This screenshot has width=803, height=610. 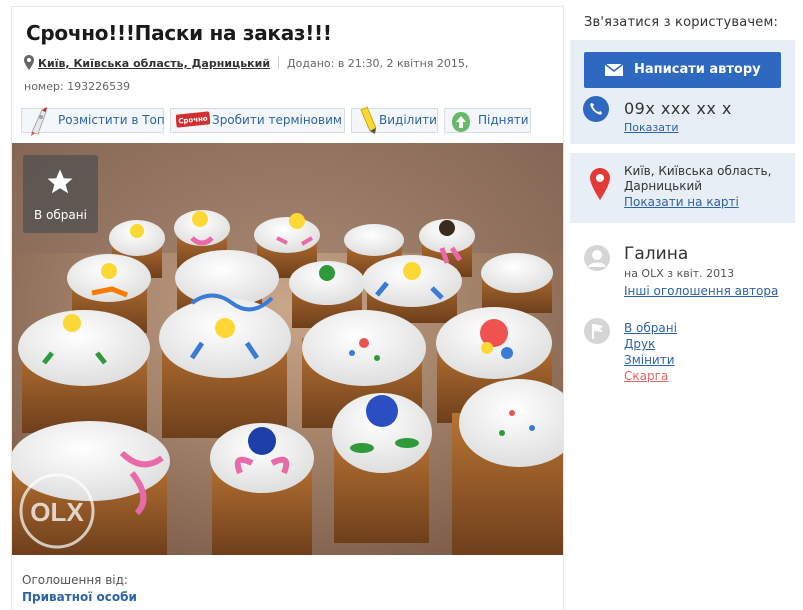 What do you see at coordinates (600, 186) in the screenshot?
I see `map-marker-icon` at bounding box center [600, 186].